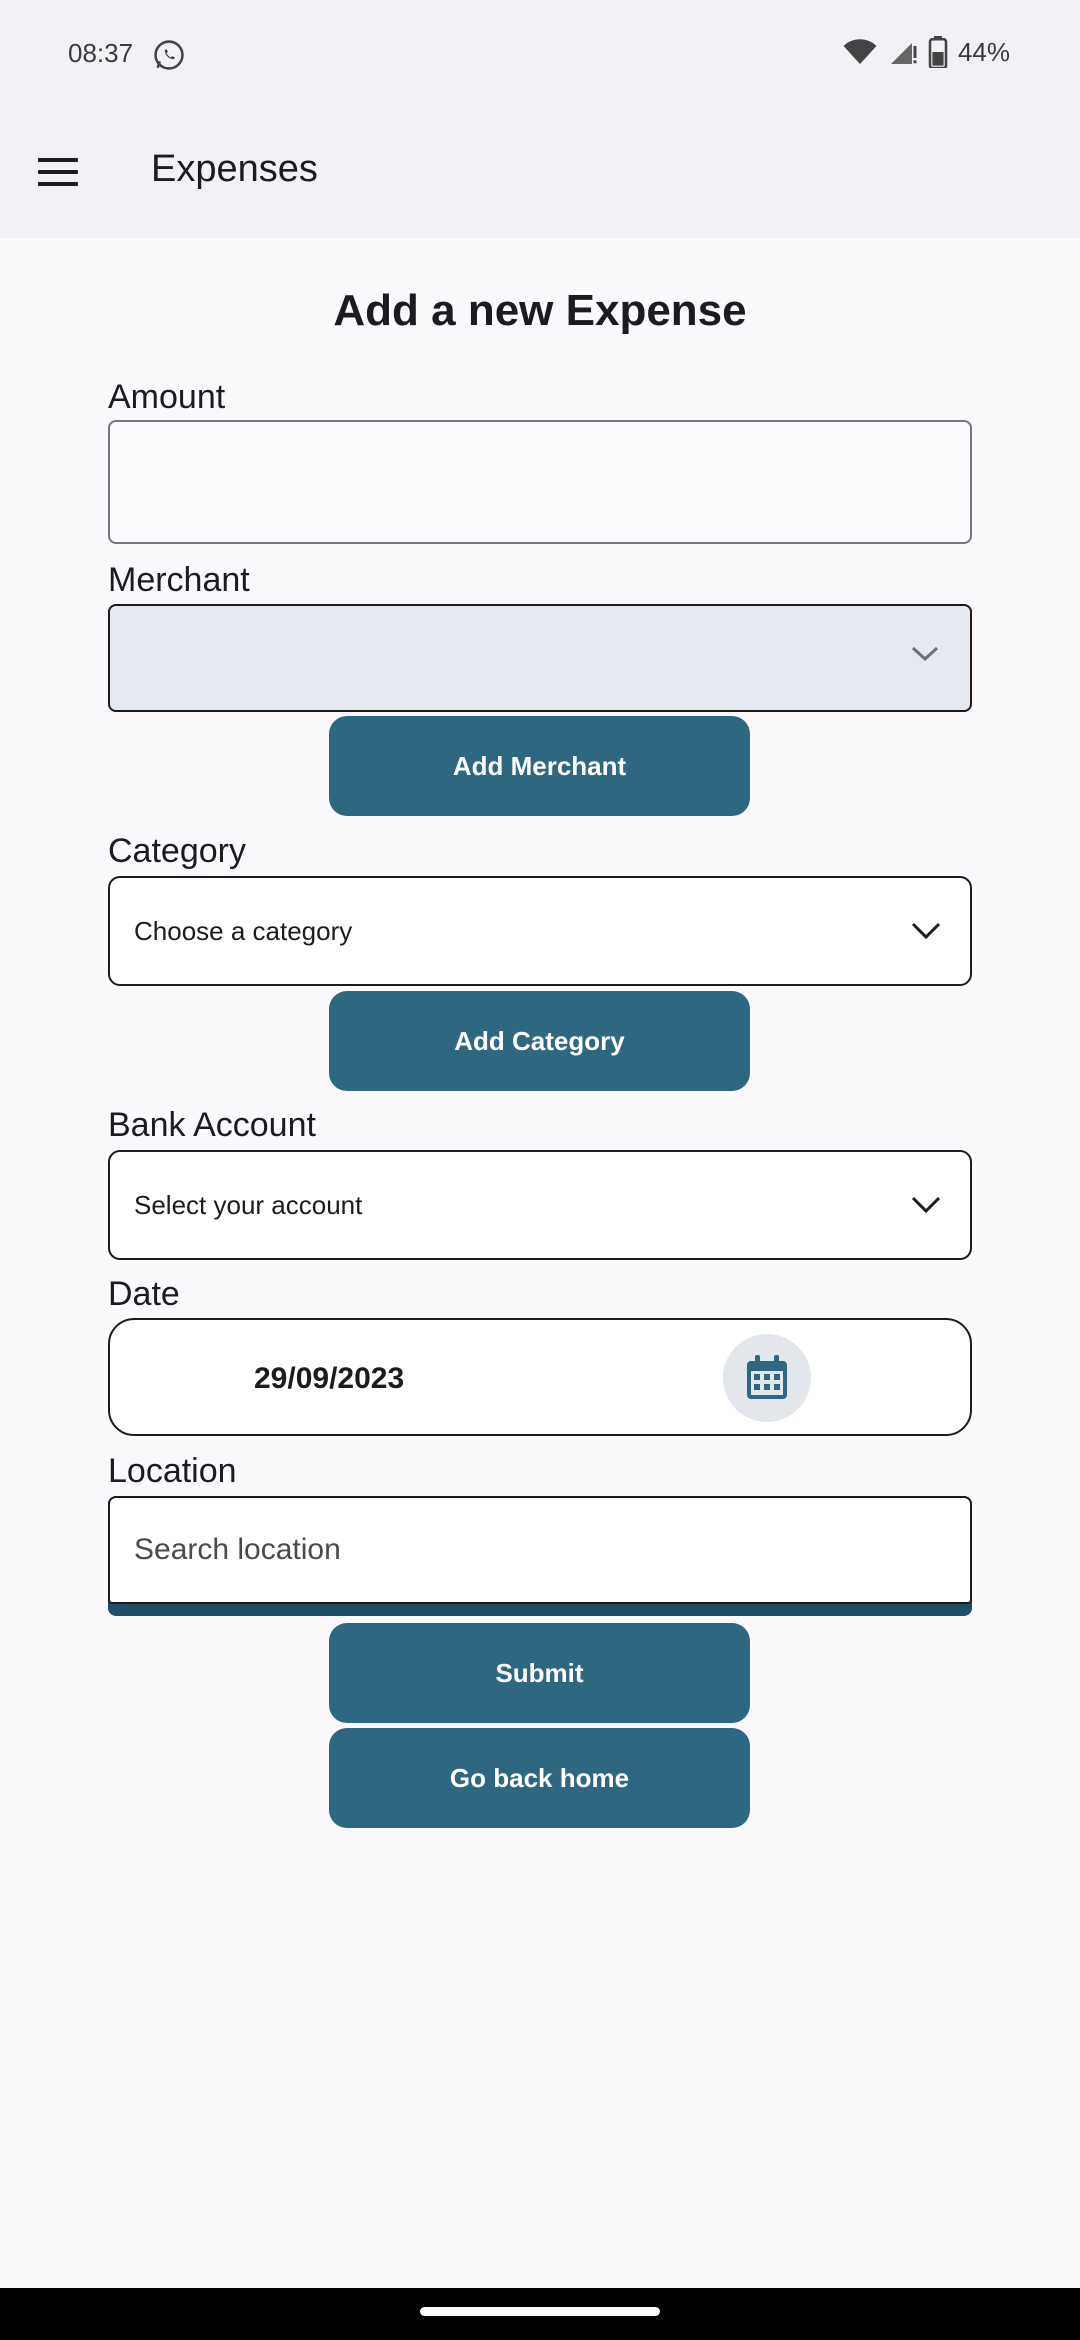 This screenshot has height=2340, width=1080. I want to click on battery-percent: 44%, so click(983, 51).